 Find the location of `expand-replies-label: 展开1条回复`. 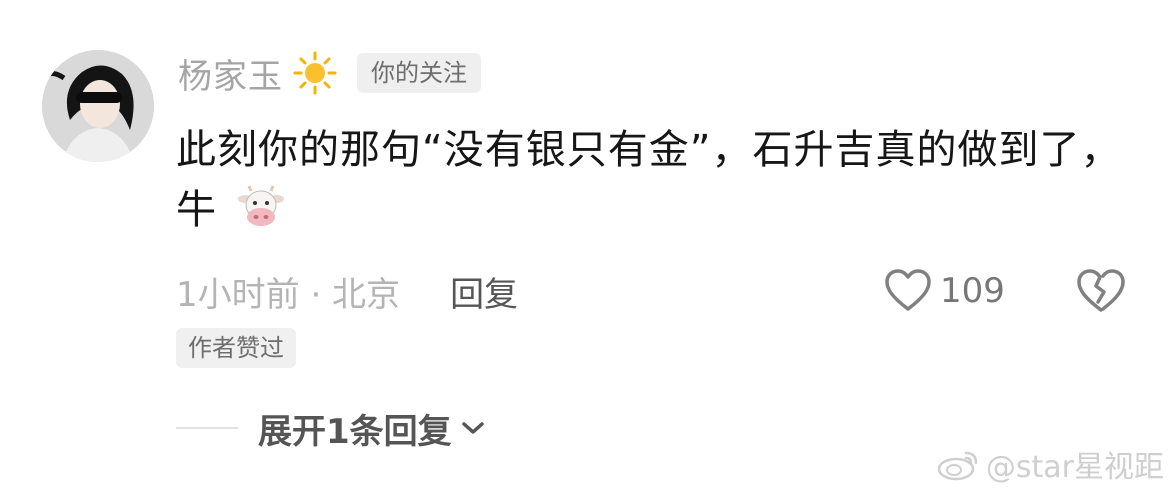

expand-replies-label: 展开1条回复 is located at coordinates (355, 431).